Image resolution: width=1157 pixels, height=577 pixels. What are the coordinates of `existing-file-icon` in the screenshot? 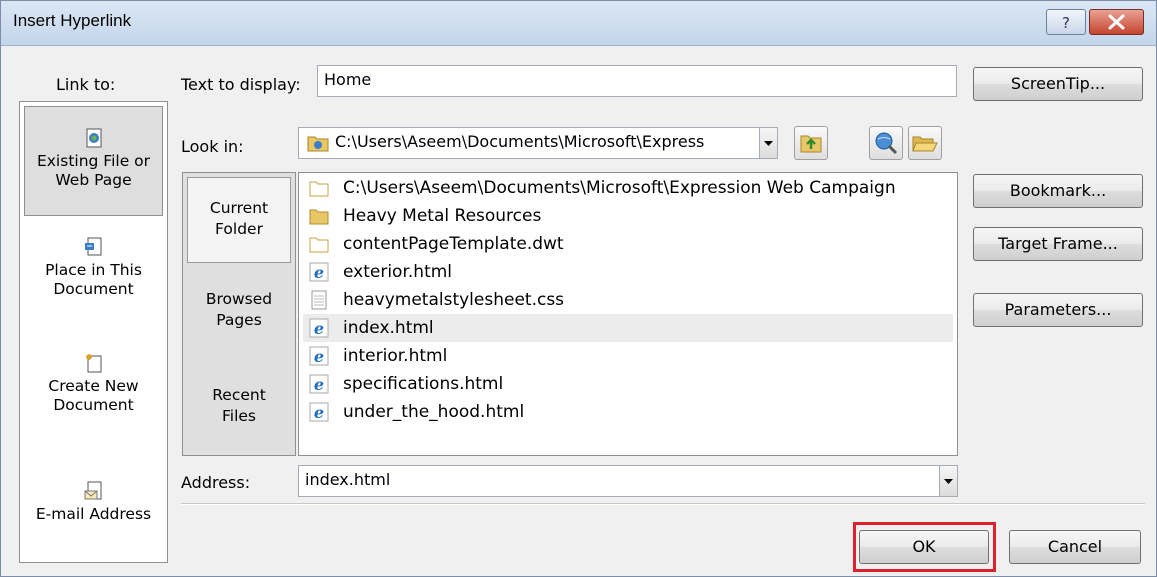 It's located at (93, 138).